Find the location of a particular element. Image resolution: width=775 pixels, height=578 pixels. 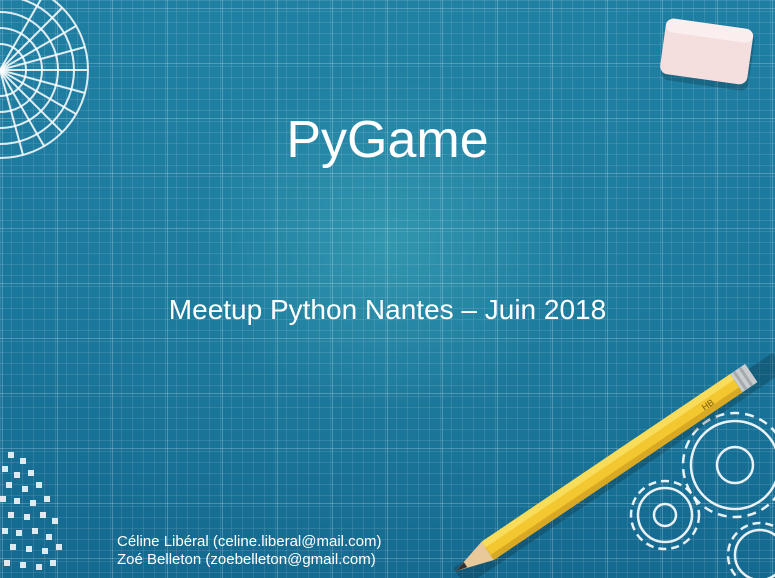

eraser-icon is located at coordinates (707, 54).